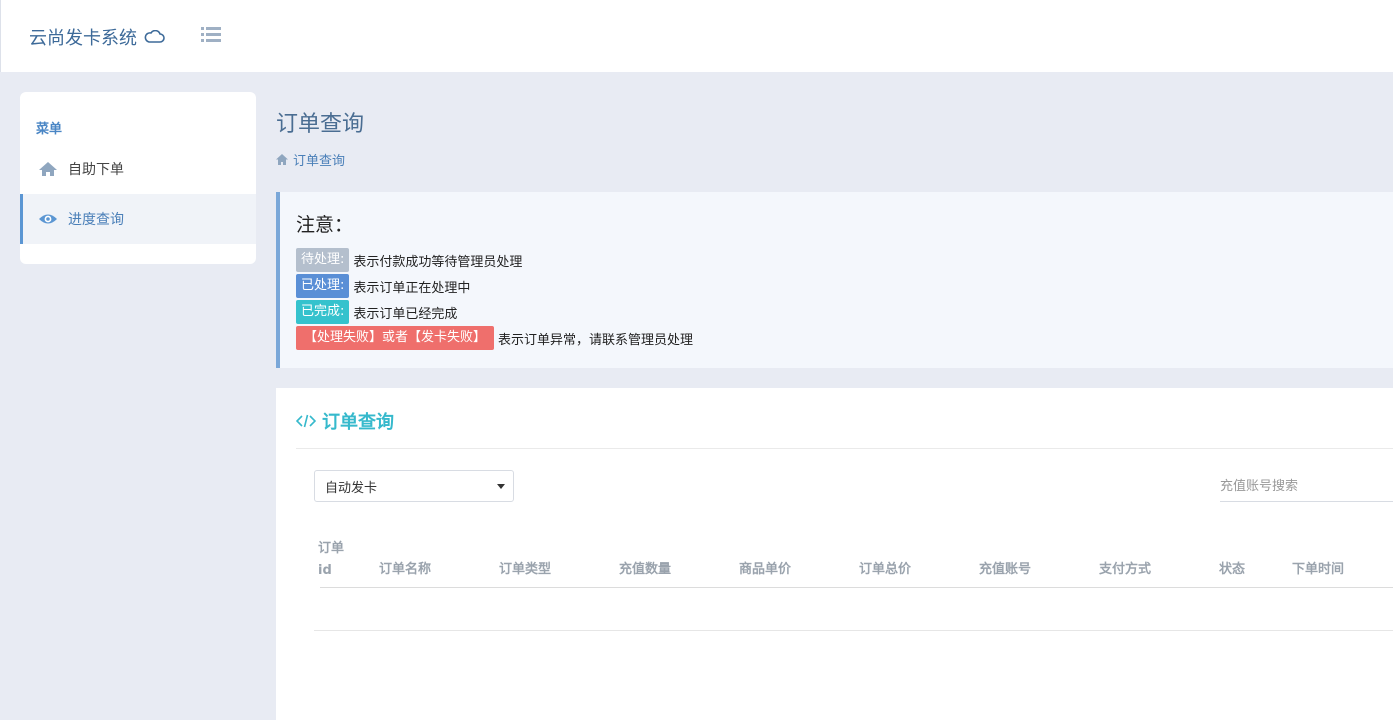  Describe the element at coordinates (645, 567) in the screenshot. I see `column-header: 充值数量` at that location.